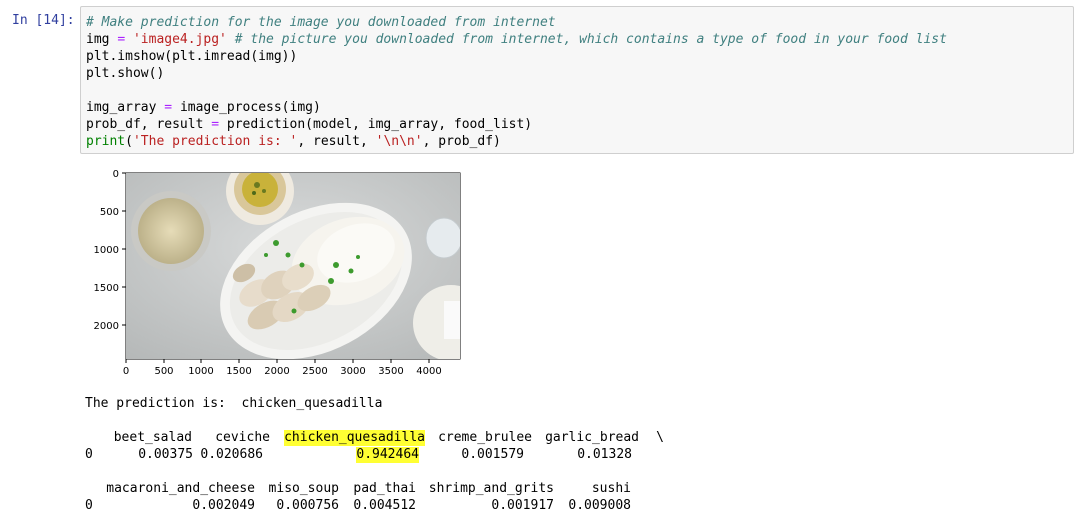  I want to click on food-photo, so click(293, 266).